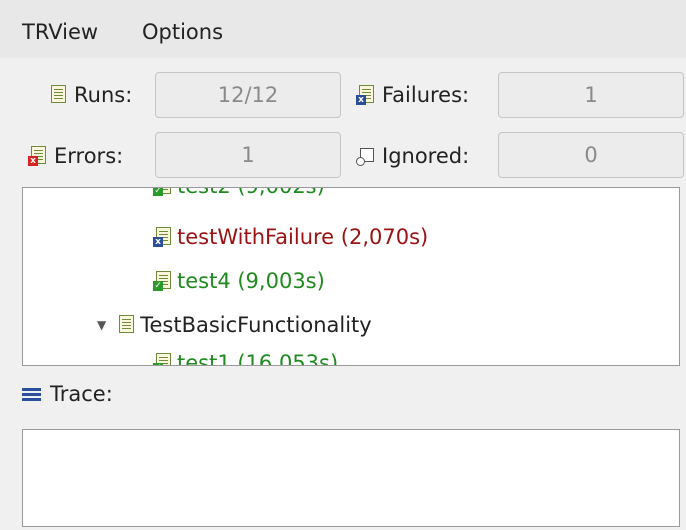 The width and height of the screenshot is (686, 530). What do you see at coordinates (366, 95) in the screenshot?
I see `failure-icon: x` at bounding box center [366, 95].